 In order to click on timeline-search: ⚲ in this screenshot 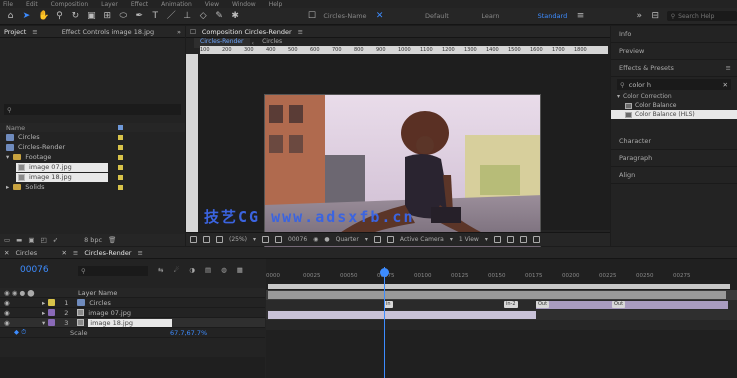, I will do `click(113, 271)`.